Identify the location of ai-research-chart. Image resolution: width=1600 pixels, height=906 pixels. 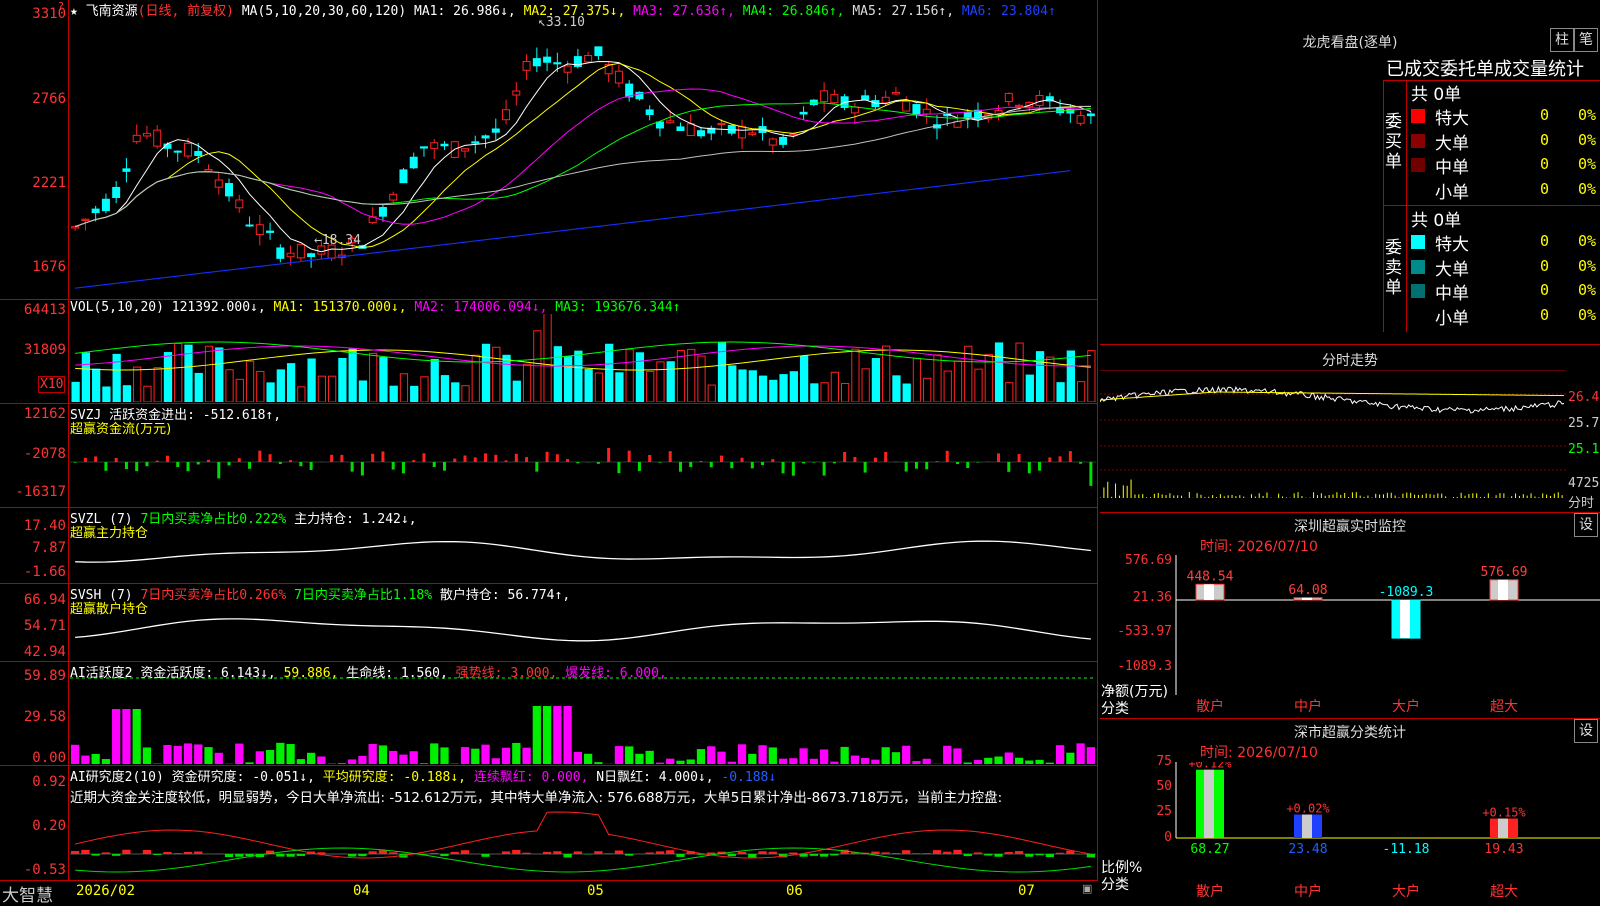
(583, 840).